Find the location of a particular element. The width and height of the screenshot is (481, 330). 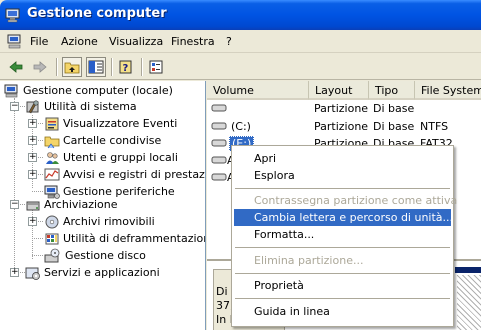

tree-item-storage: Archiviazione is located at coordinates (71, 204).